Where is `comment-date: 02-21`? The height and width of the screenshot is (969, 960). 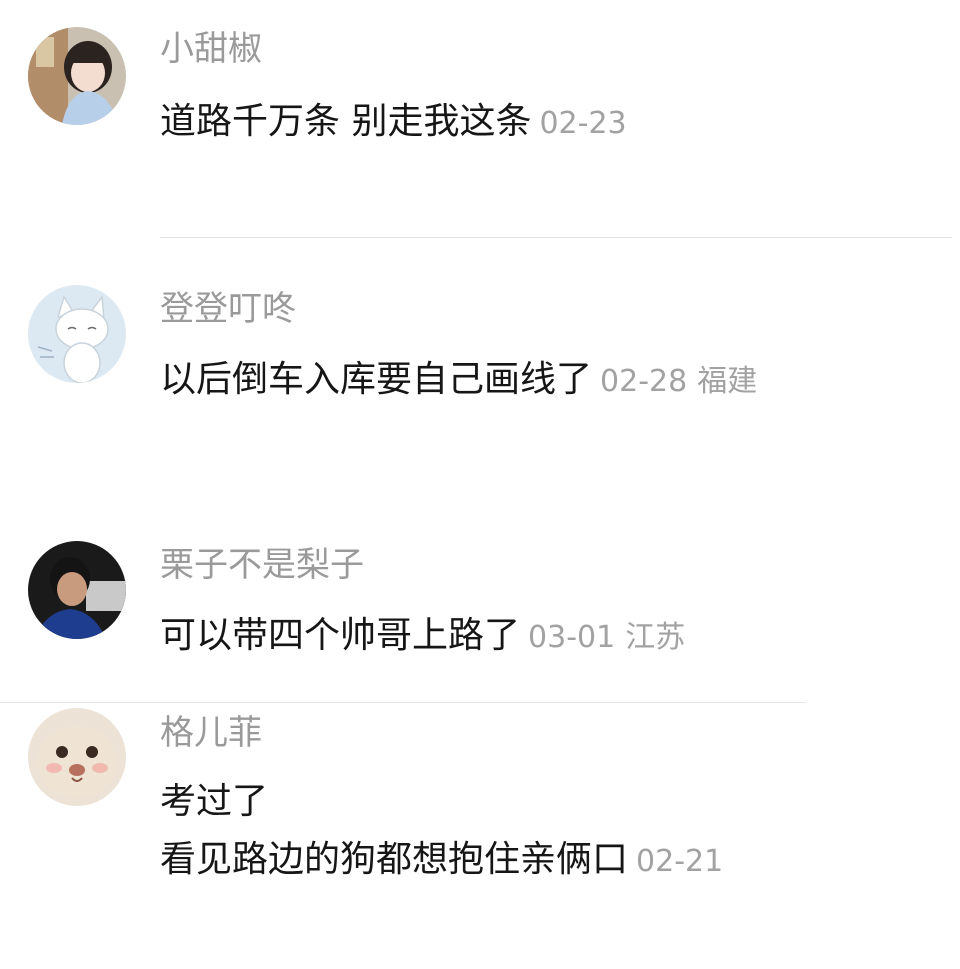 comment-date: 02-21 is located at coordinates (680, 861).